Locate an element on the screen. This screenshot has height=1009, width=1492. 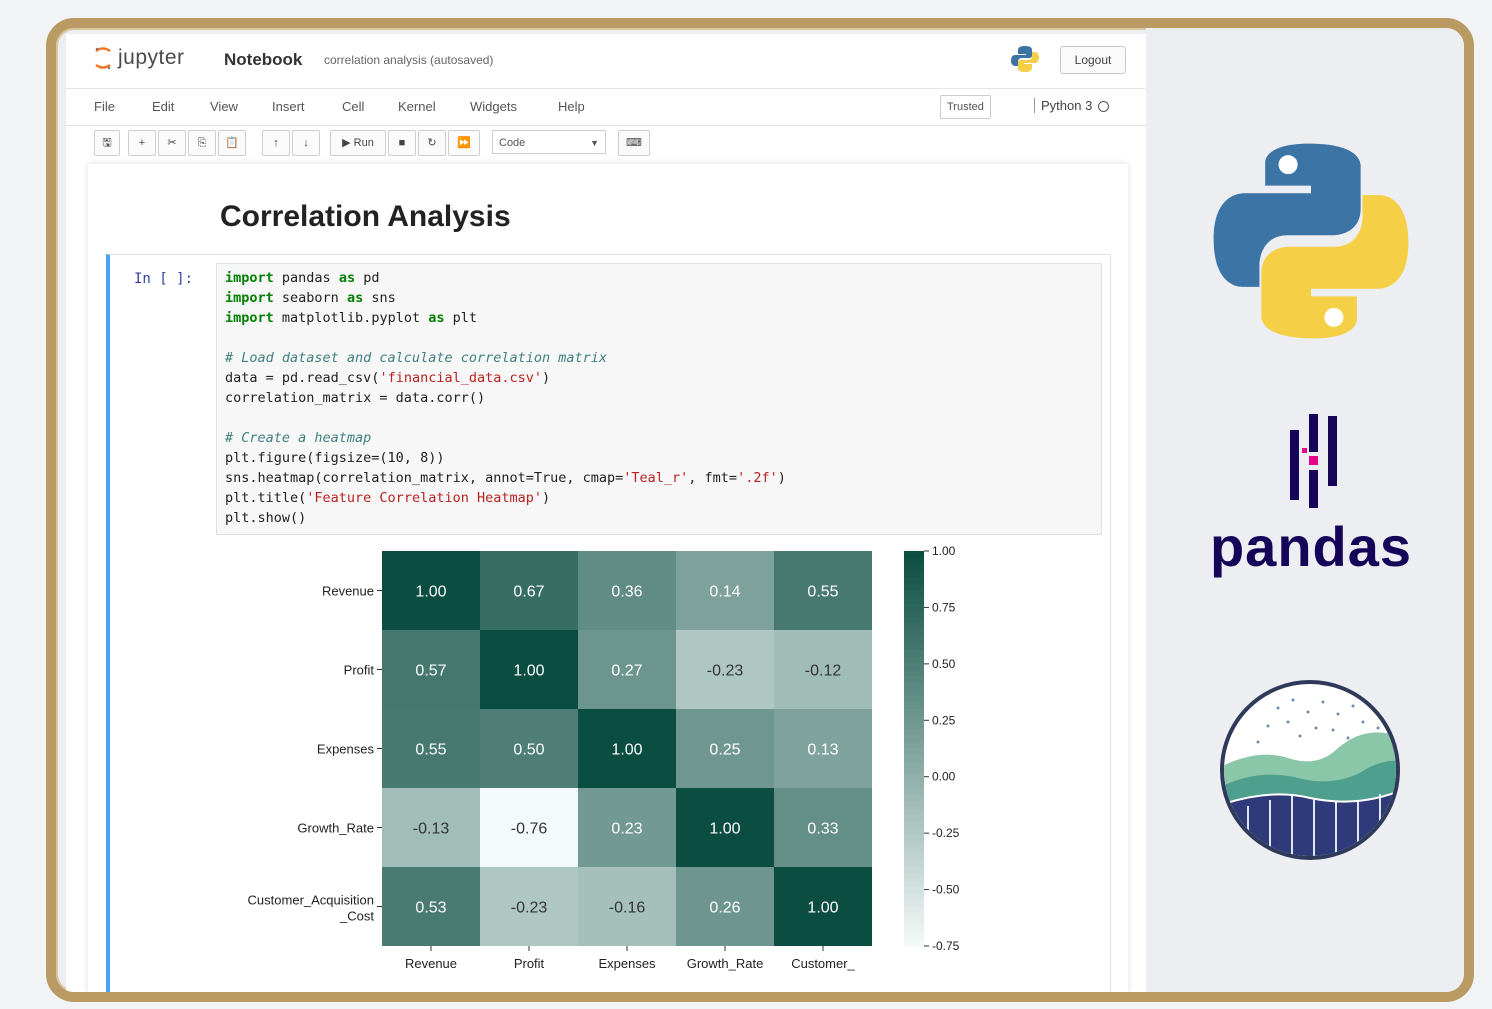
add-cell-button: + is located at coordinates (142, 143).